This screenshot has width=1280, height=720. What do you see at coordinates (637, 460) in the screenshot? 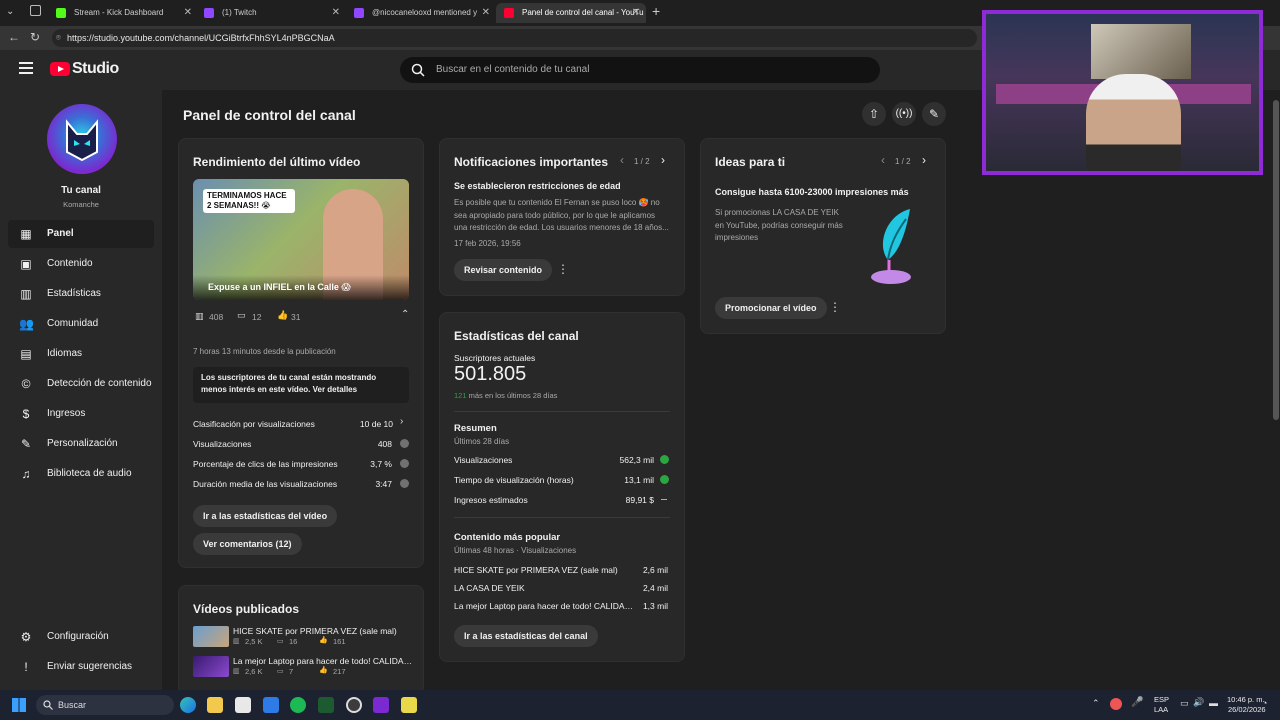
I see `summary-views-value: 562,3 mil` at bounding box center [637, 460].